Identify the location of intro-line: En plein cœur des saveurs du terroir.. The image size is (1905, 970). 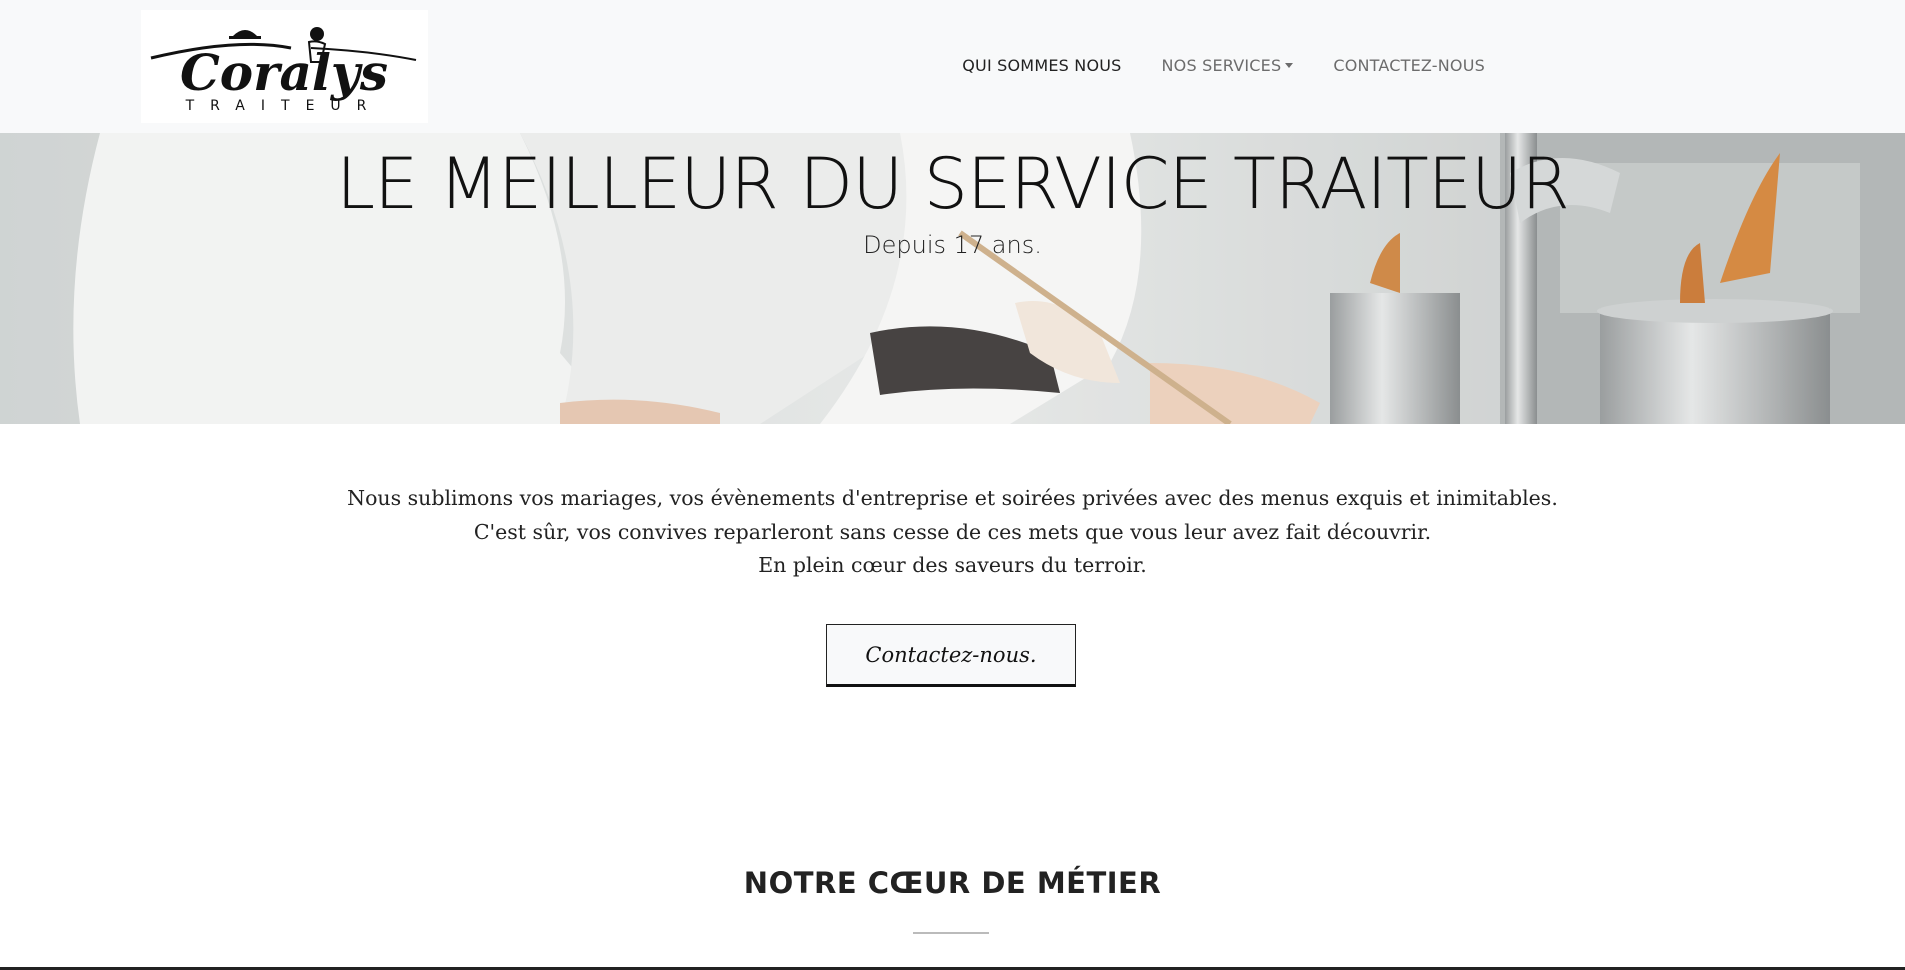
(952, 565).